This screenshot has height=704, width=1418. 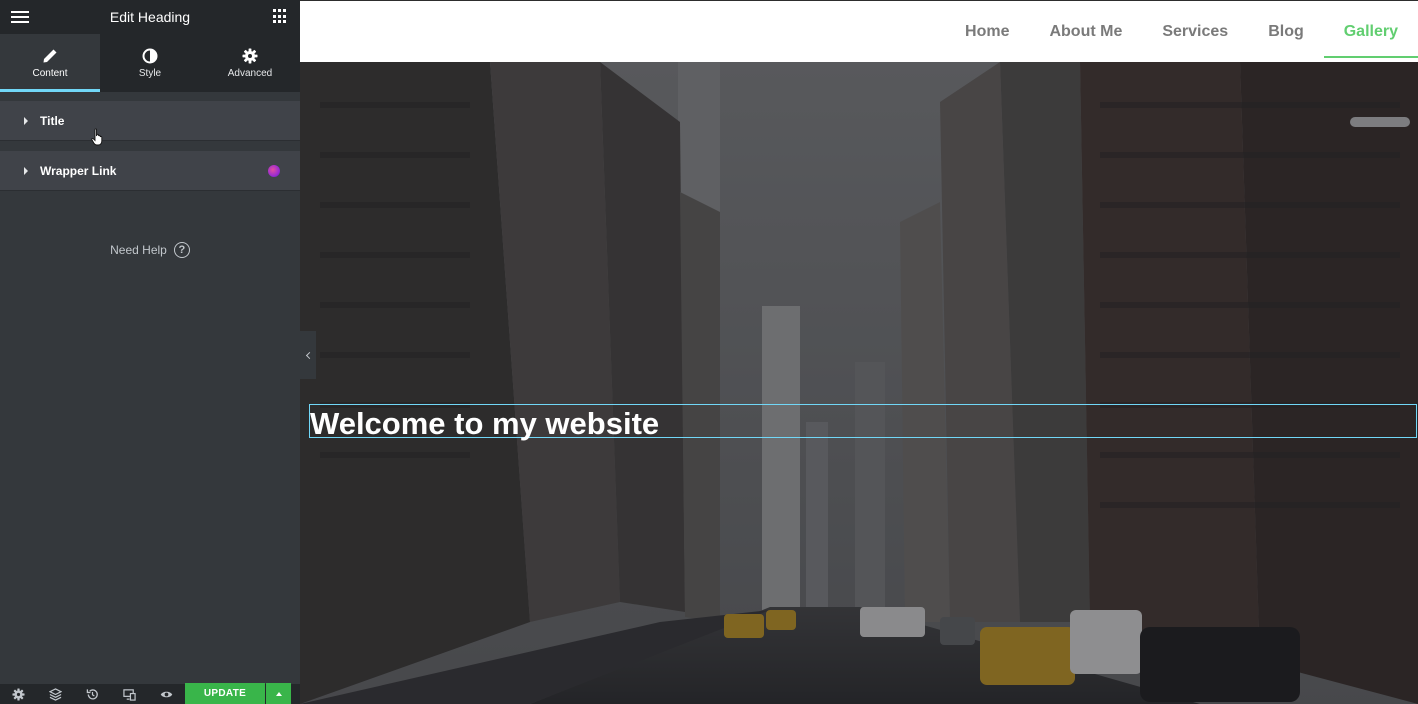 I want to click on tab-style-label: Style, so click(x=150, y=73).